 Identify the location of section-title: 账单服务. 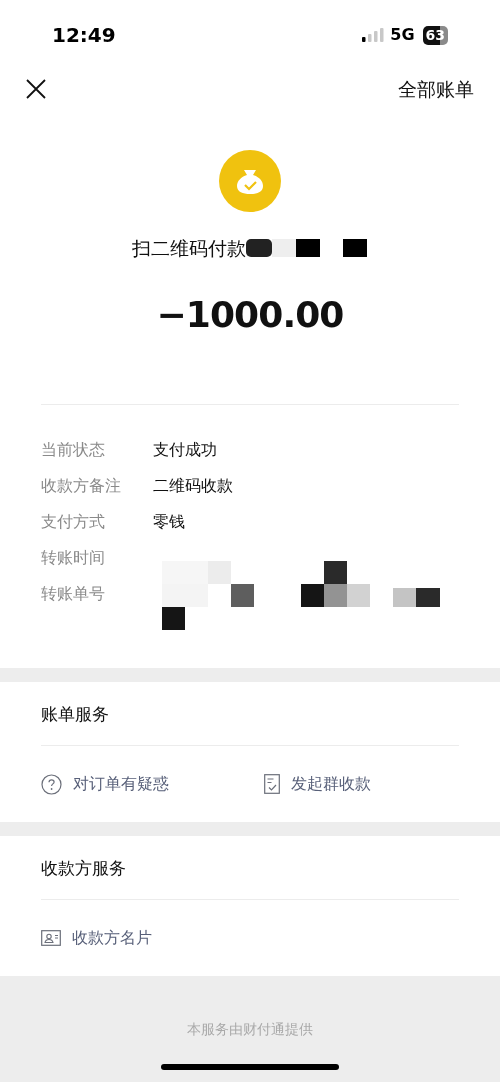
(75, 714).